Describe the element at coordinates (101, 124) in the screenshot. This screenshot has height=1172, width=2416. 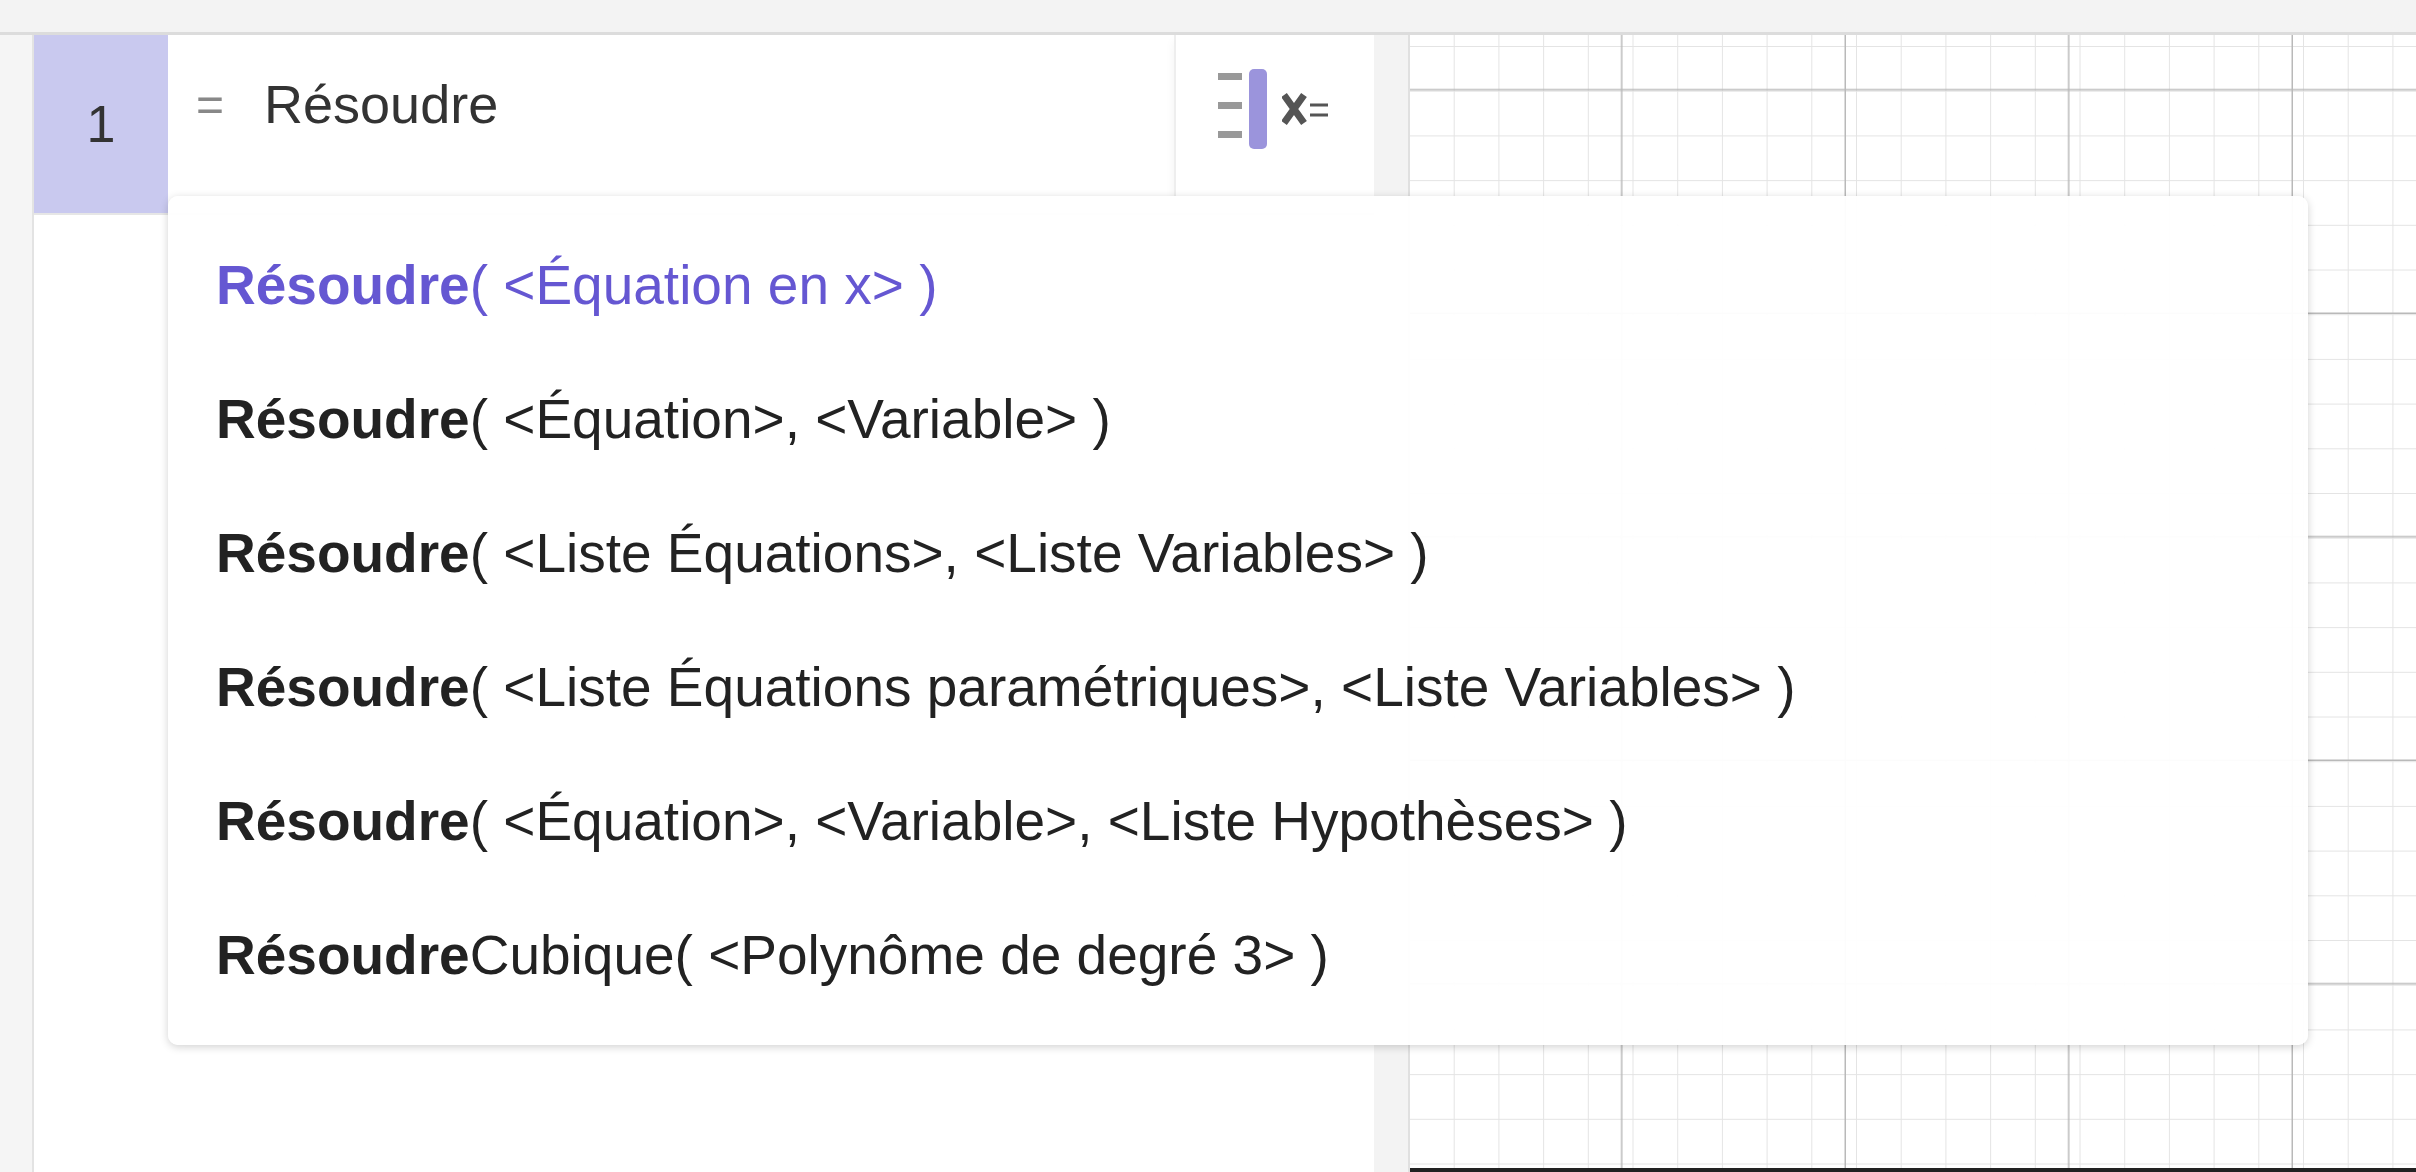
I see `row-number: 1` at that location.